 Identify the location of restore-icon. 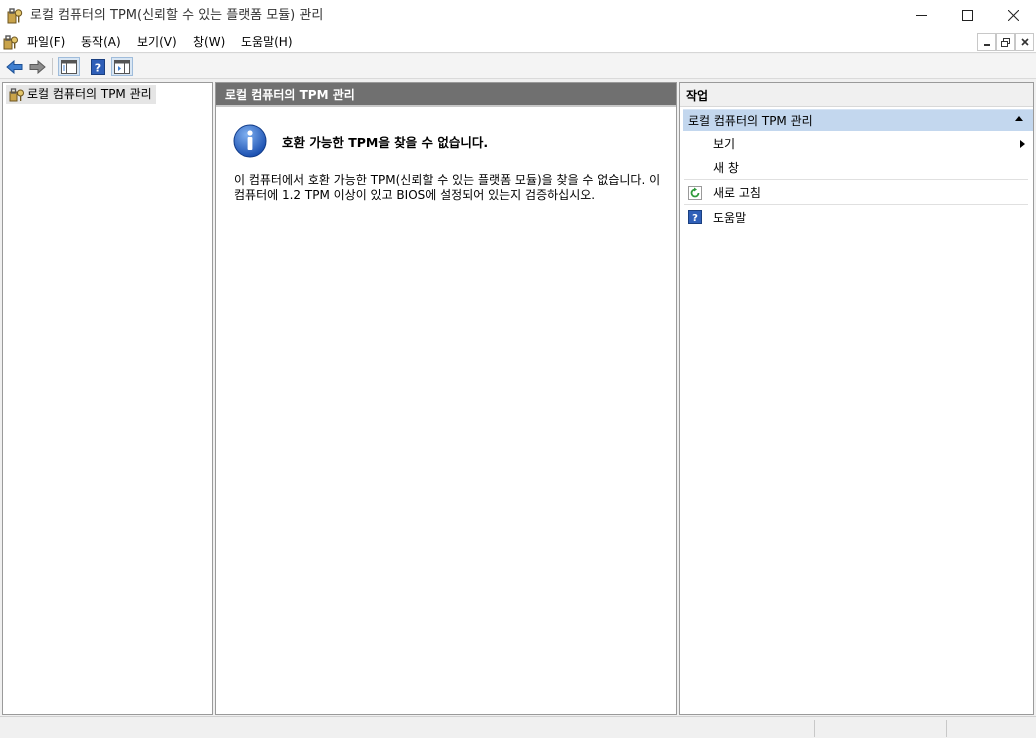
(1005, 42).